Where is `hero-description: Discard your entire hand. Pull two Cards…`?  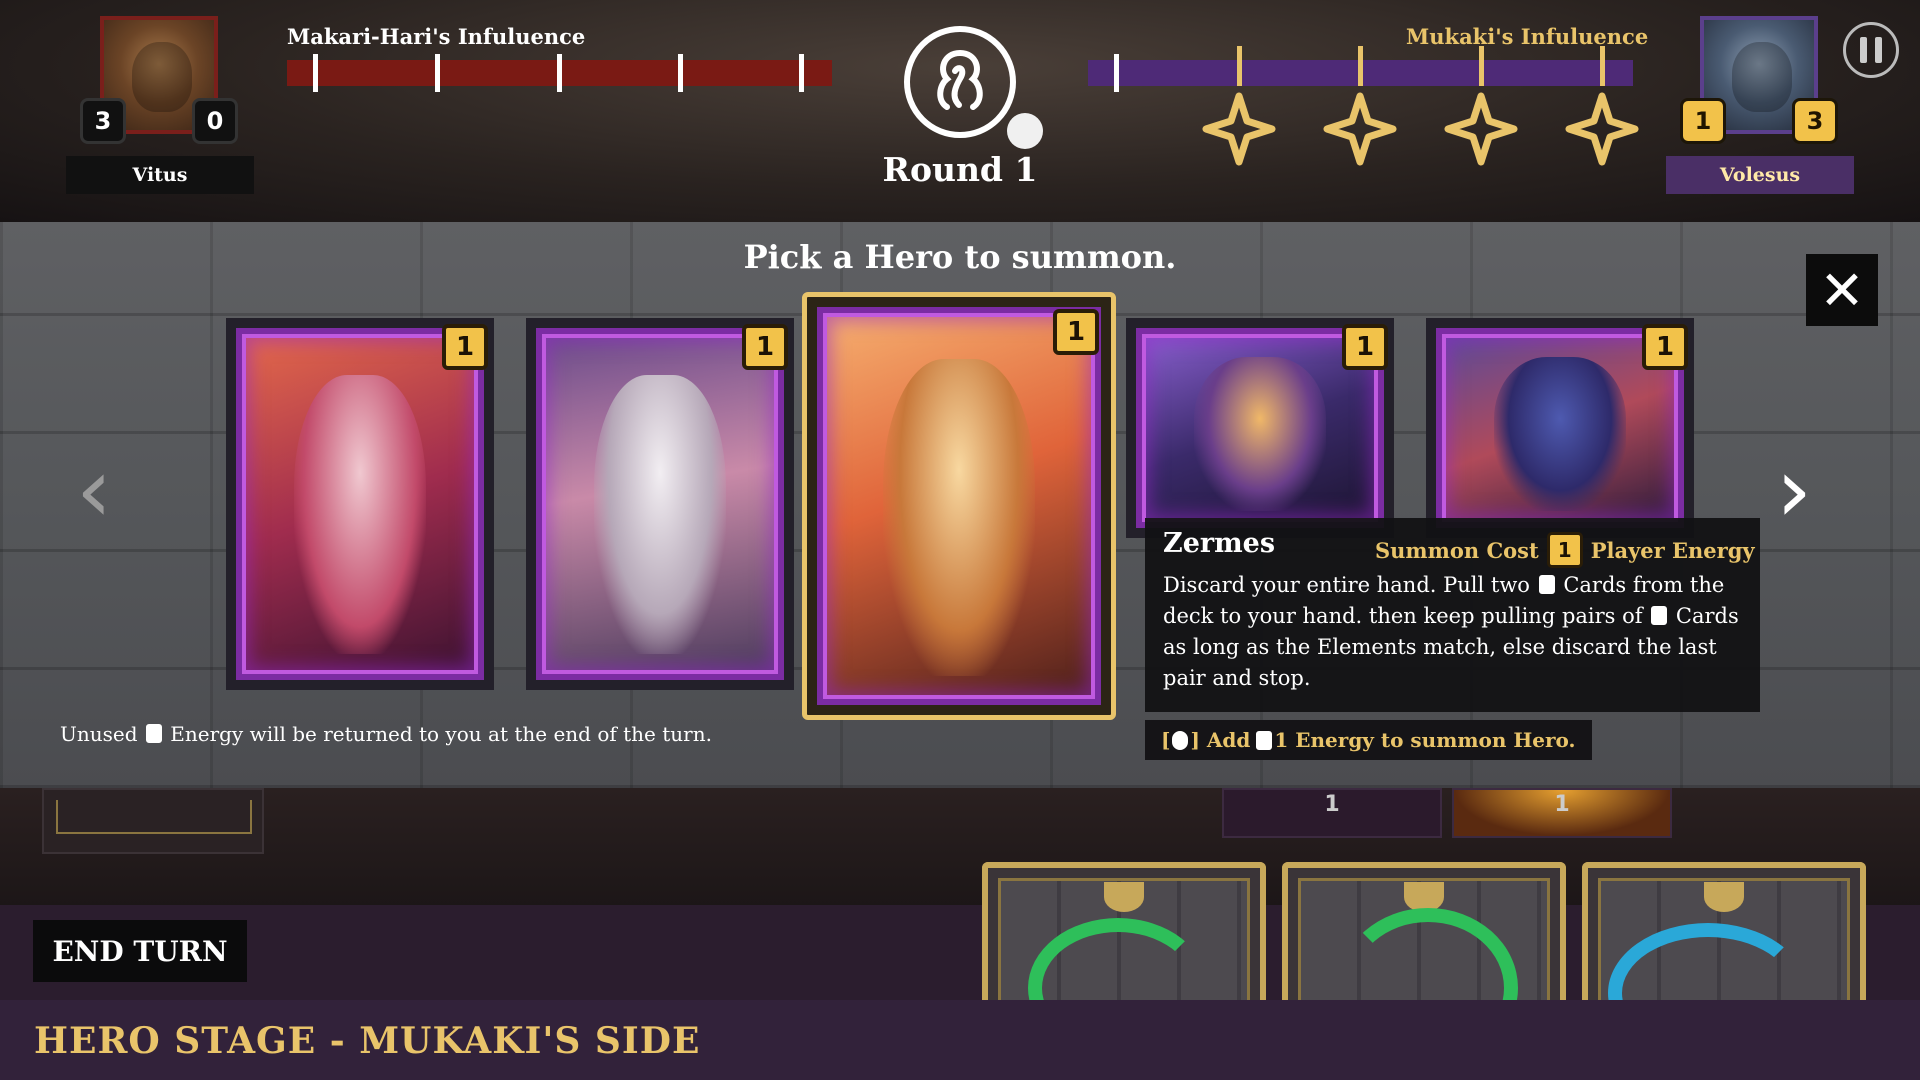
hero-description: Discard your entire hand. Pull two Cards… is located at coordinates (1453, 632).